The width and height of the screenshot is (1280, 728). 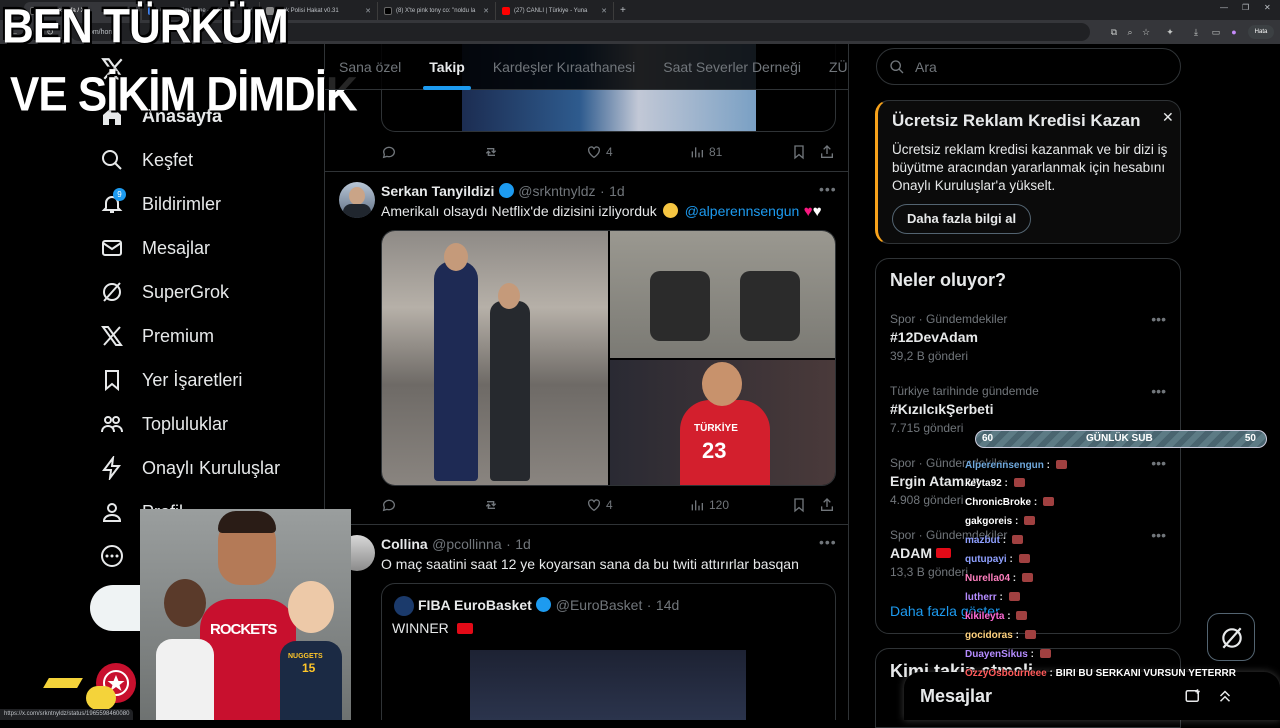 I want to click on chat-message: mazbut :, so click(x=994, y=540).